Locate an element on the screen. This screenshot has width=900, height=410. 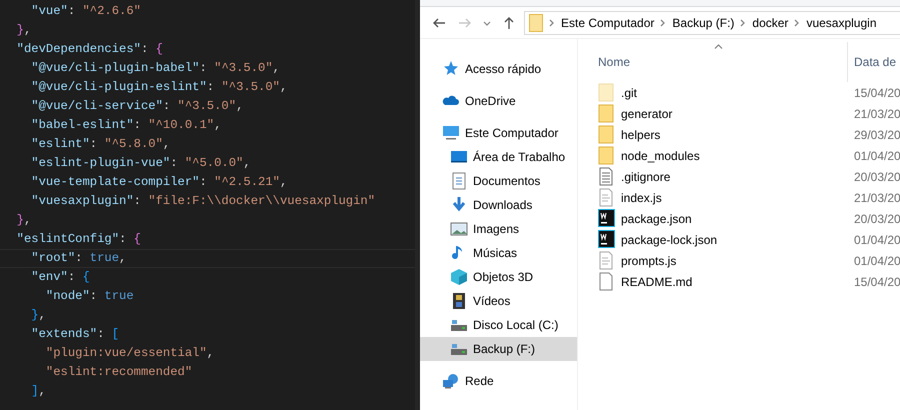
address-bar: Este Computador Backup (F:) docker vuesaxplugin is located at coordinates (712, 22).